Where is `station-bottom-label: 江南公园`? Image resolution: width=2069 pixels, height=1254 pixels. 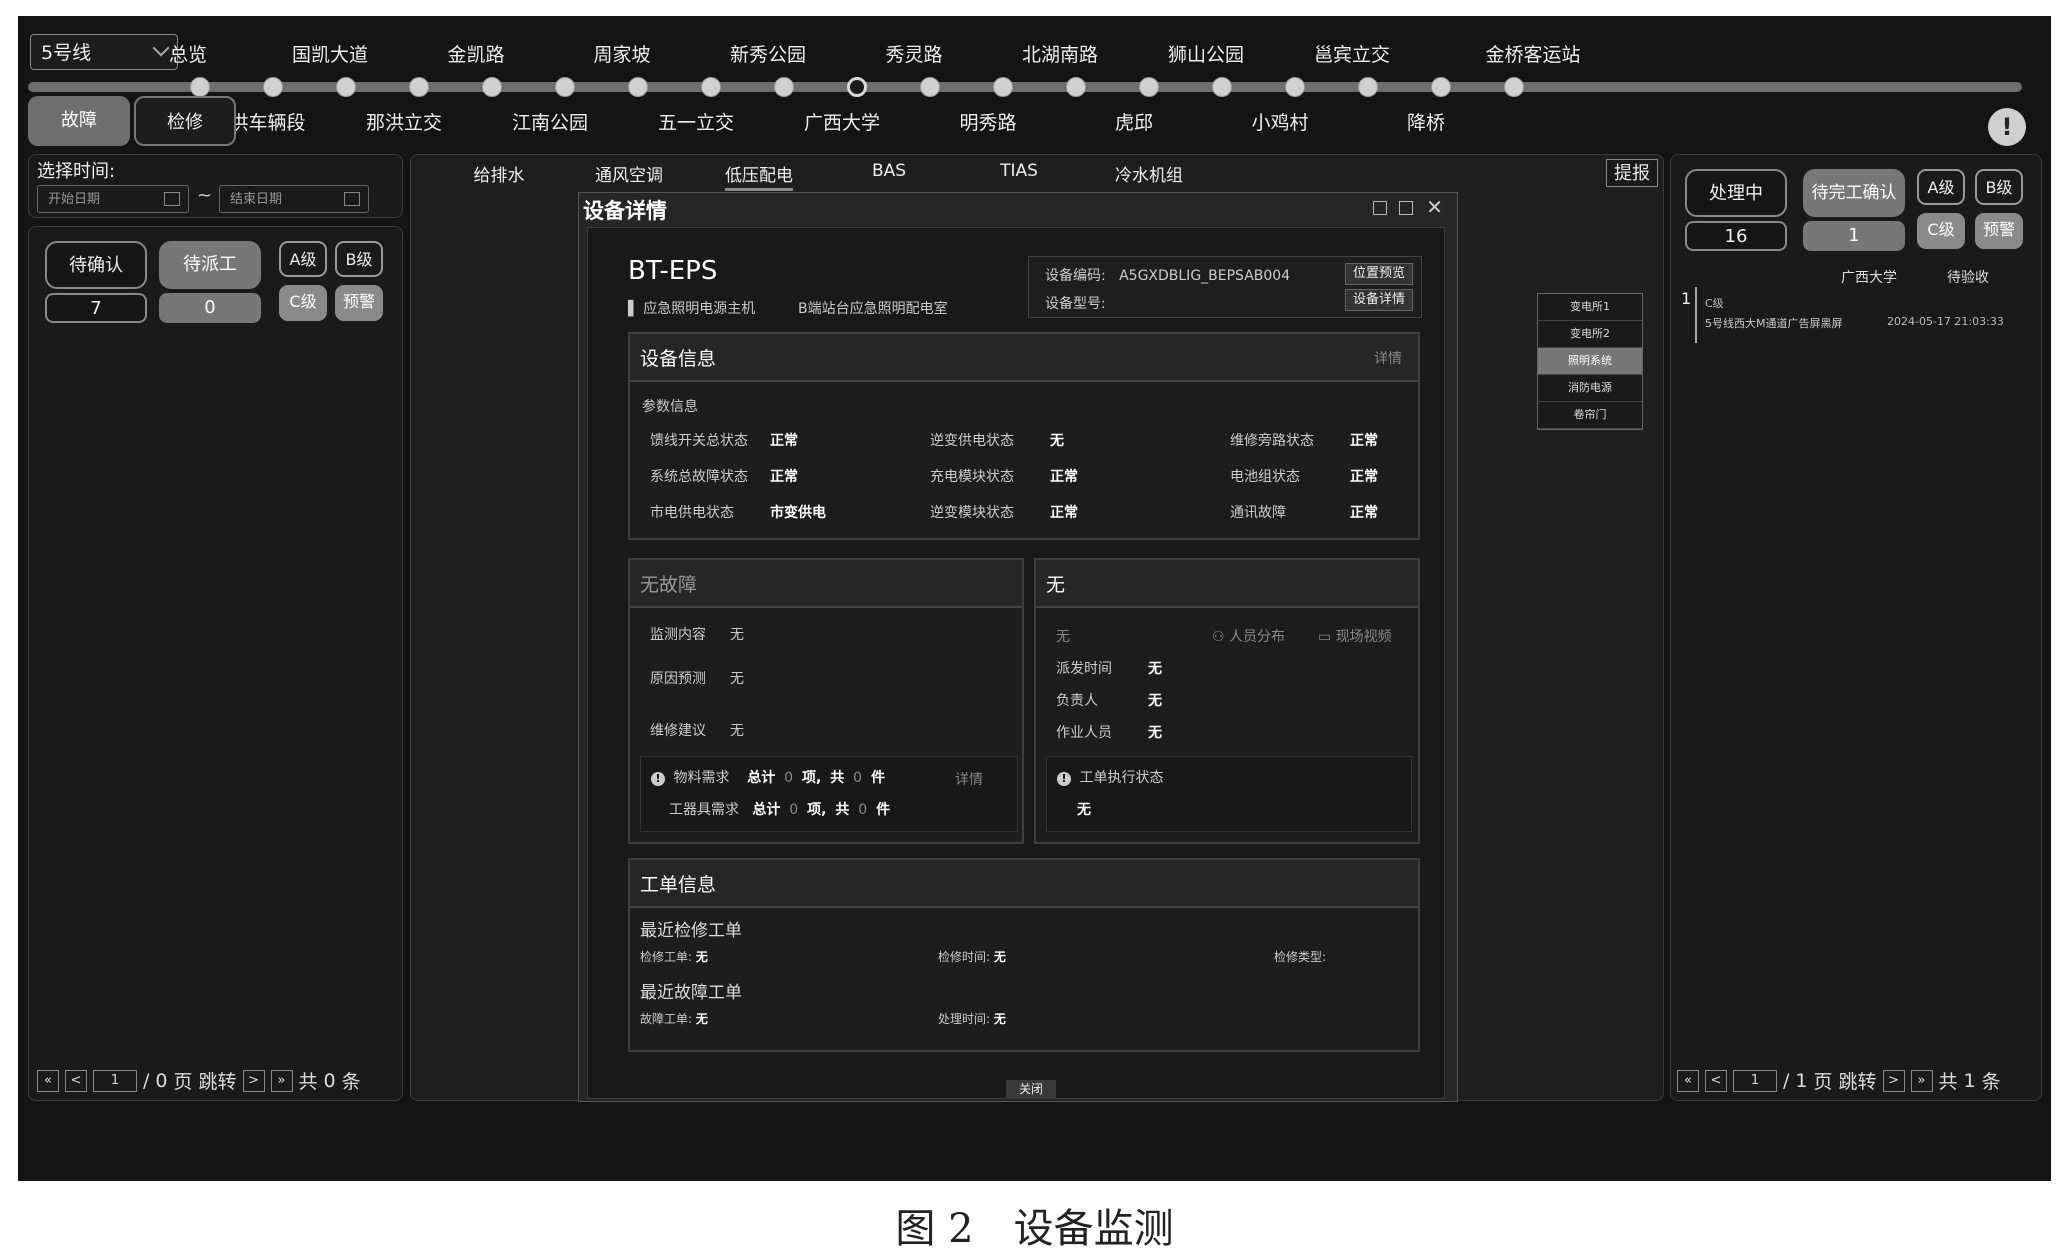
station-bottom-label: 江南公园 is located at coordinates (550, 121).